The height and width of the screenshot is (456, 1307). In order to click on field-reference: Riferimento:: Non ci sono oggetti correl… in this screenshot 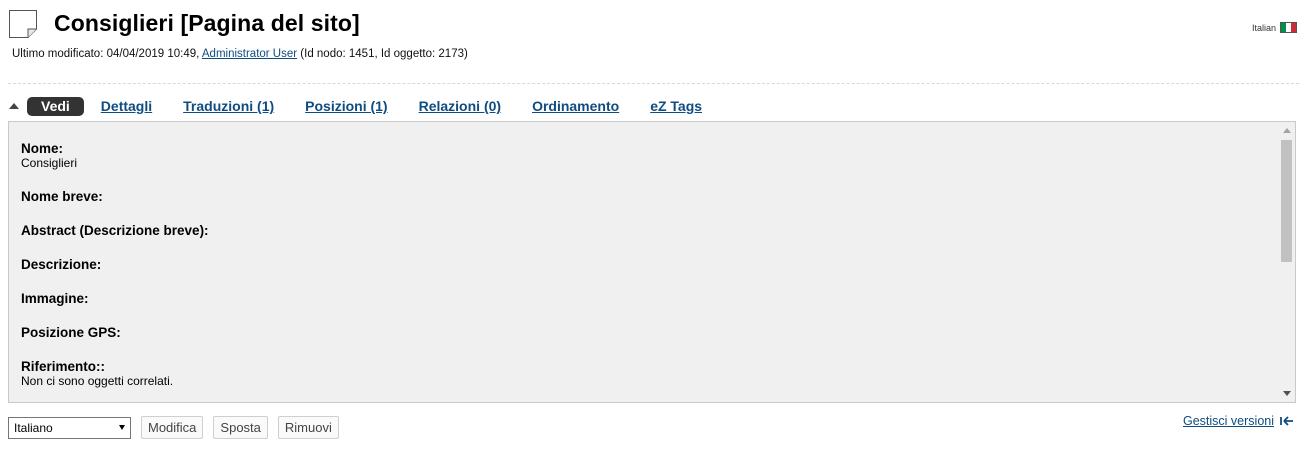, I will do `click(115, 373)`.